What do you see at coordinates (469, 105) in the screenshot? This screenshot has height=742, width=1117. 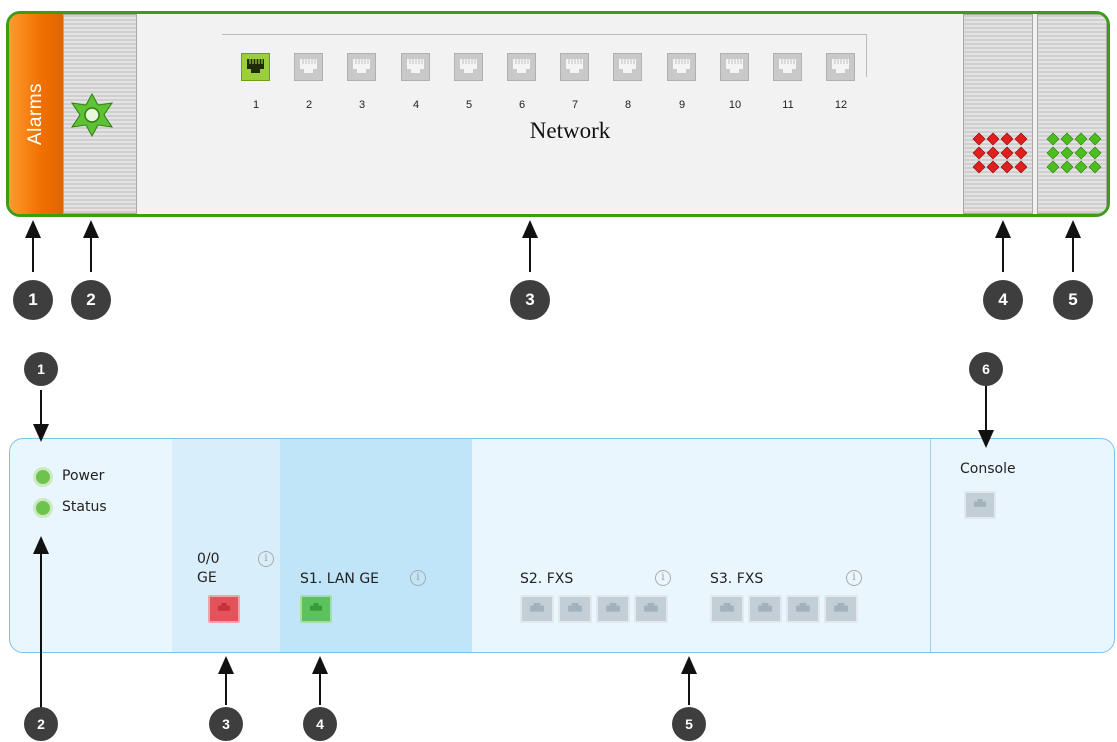 I see `network-port-number: 5` at bounding box center [469, 105].